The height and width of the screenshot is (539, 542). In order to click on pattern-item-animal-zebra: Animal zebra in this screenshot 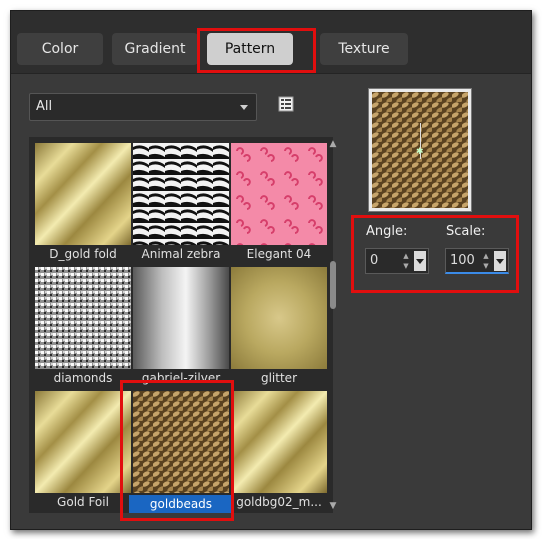, I will do `click(181, 205)`.